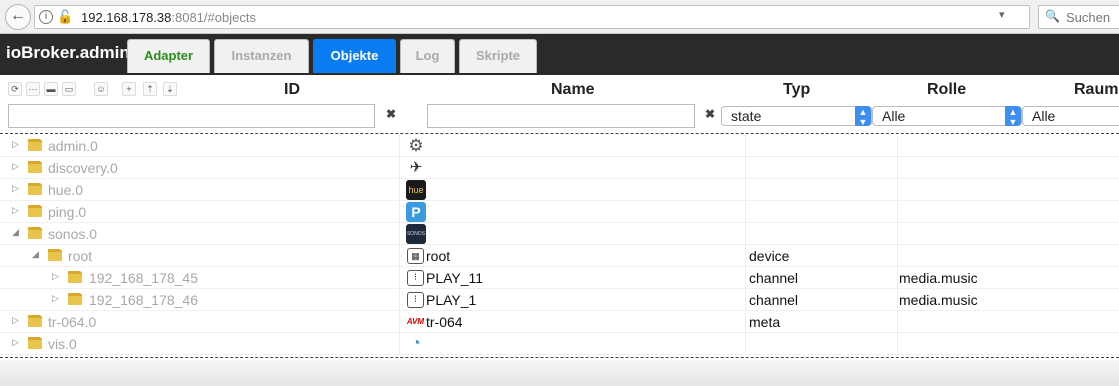  I want to click on tree-row: ▷ ping.0 P, so click(559, 212).